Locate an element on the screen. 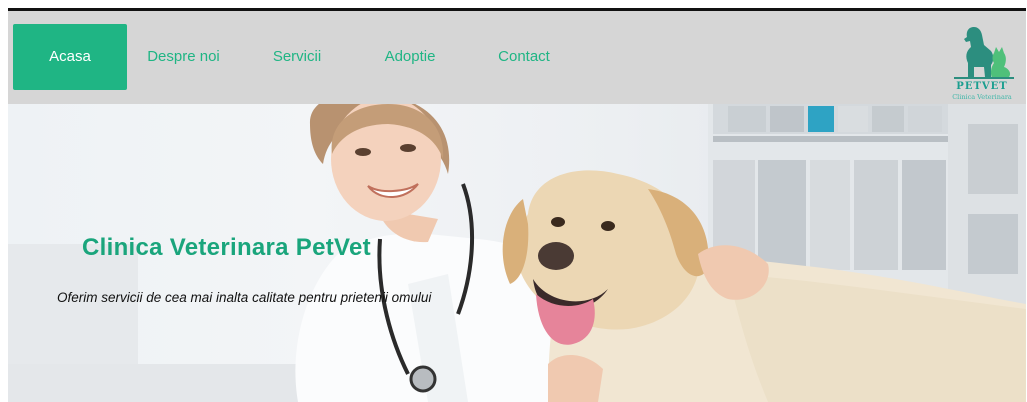 Image resolution: width=1027 pixels, height=402 pixels. nav-item-despre-noi: Despre noi is located at coordinates (183, 57).